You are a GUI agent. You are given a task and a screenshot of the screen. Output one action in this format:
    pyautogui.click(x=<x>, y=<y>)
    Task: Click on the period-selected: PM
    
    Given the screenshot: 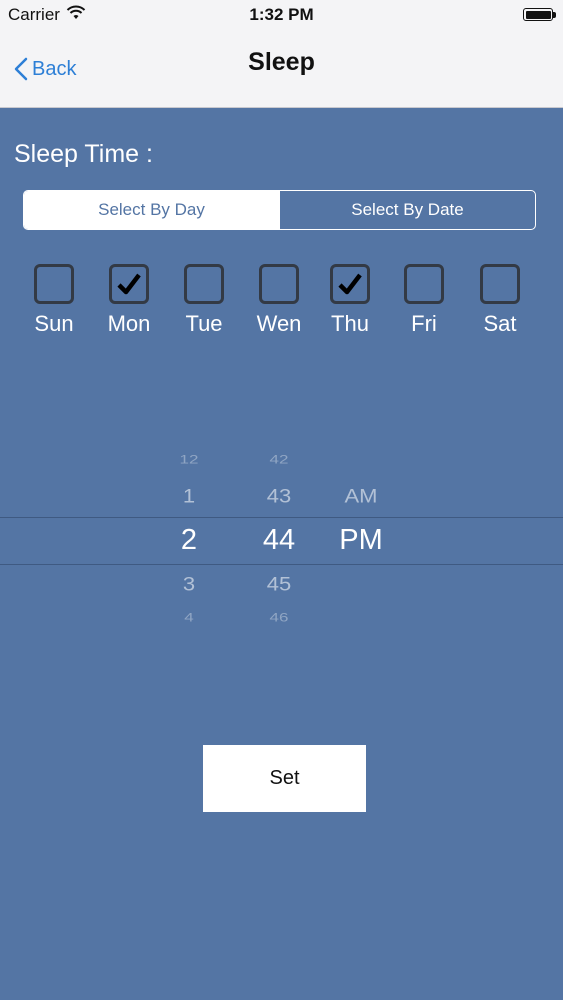 What is the action you would take?
    pyautogui.click(x=361, y=540)
    